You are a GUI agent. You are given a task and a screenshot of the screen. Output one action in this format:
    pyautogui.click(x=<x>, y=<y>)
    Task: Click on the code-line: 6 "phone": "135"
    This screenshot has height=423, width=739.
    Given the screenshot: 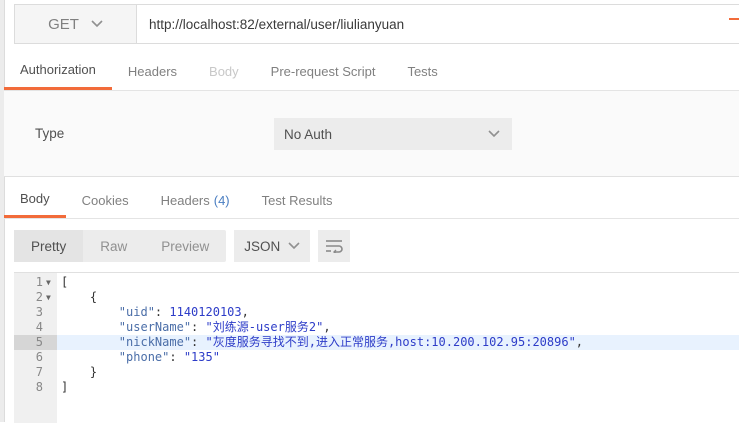 What is the action you would take?
    pyautogui.click(x=376, y=357)
    